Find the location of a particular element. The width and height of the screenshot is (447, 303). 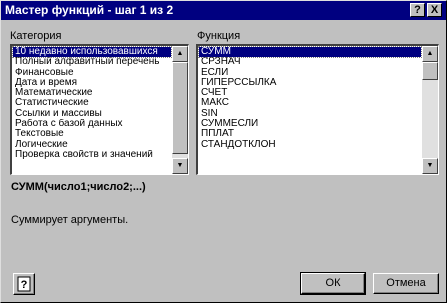

function-list-item: ЕСЛИ is located at coordinates (310, 73).